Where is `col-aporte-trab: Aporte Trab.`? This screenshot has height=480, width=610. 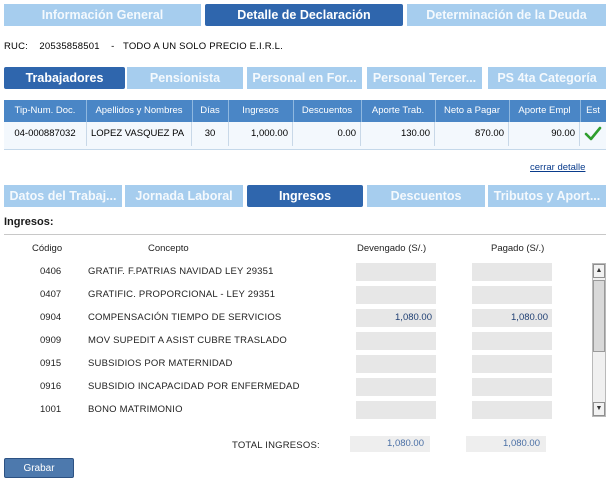
col-aporte-trab: Aporte Trab. is located at coordinates (398, 111).